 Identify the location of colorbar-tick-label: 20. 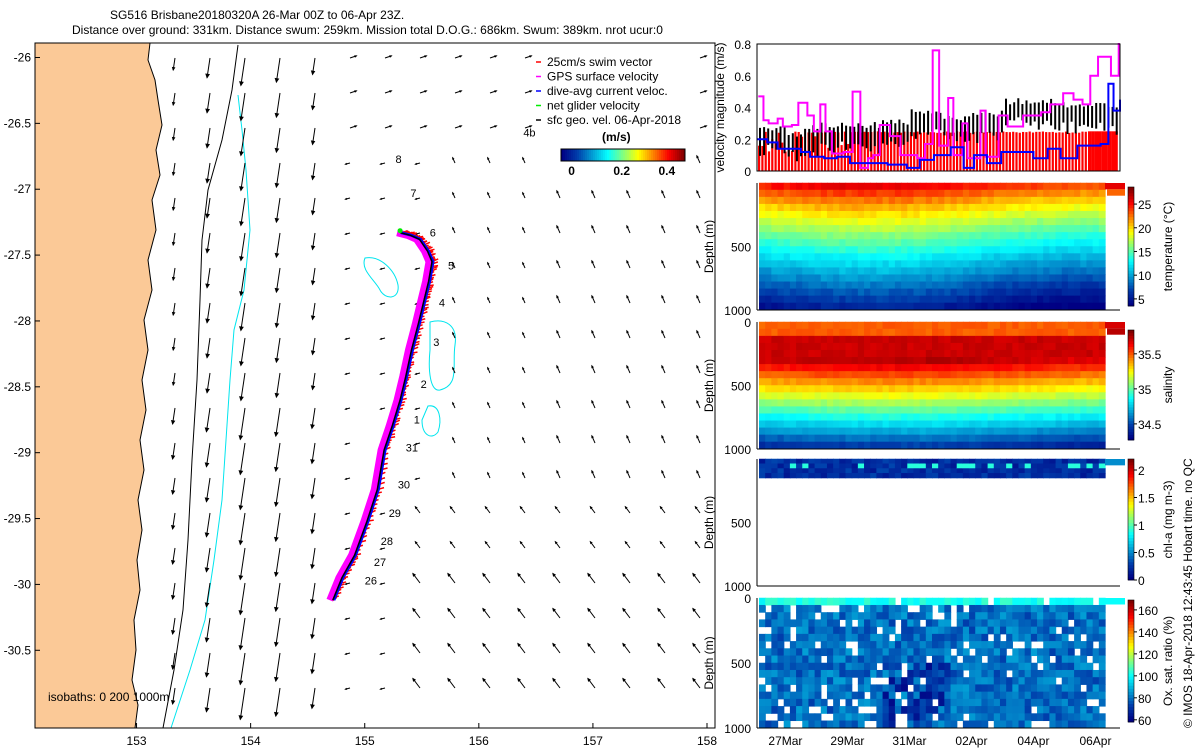
(1145, 229).